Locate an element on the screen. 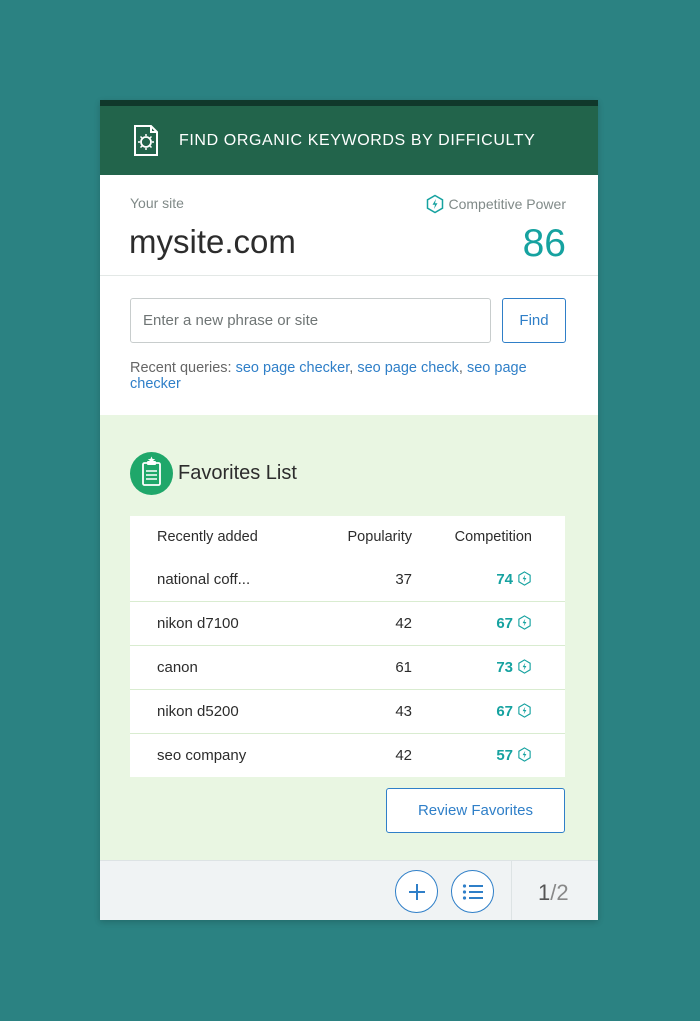  favorites-heading: Favorites List is located at coordinates (213, 473).